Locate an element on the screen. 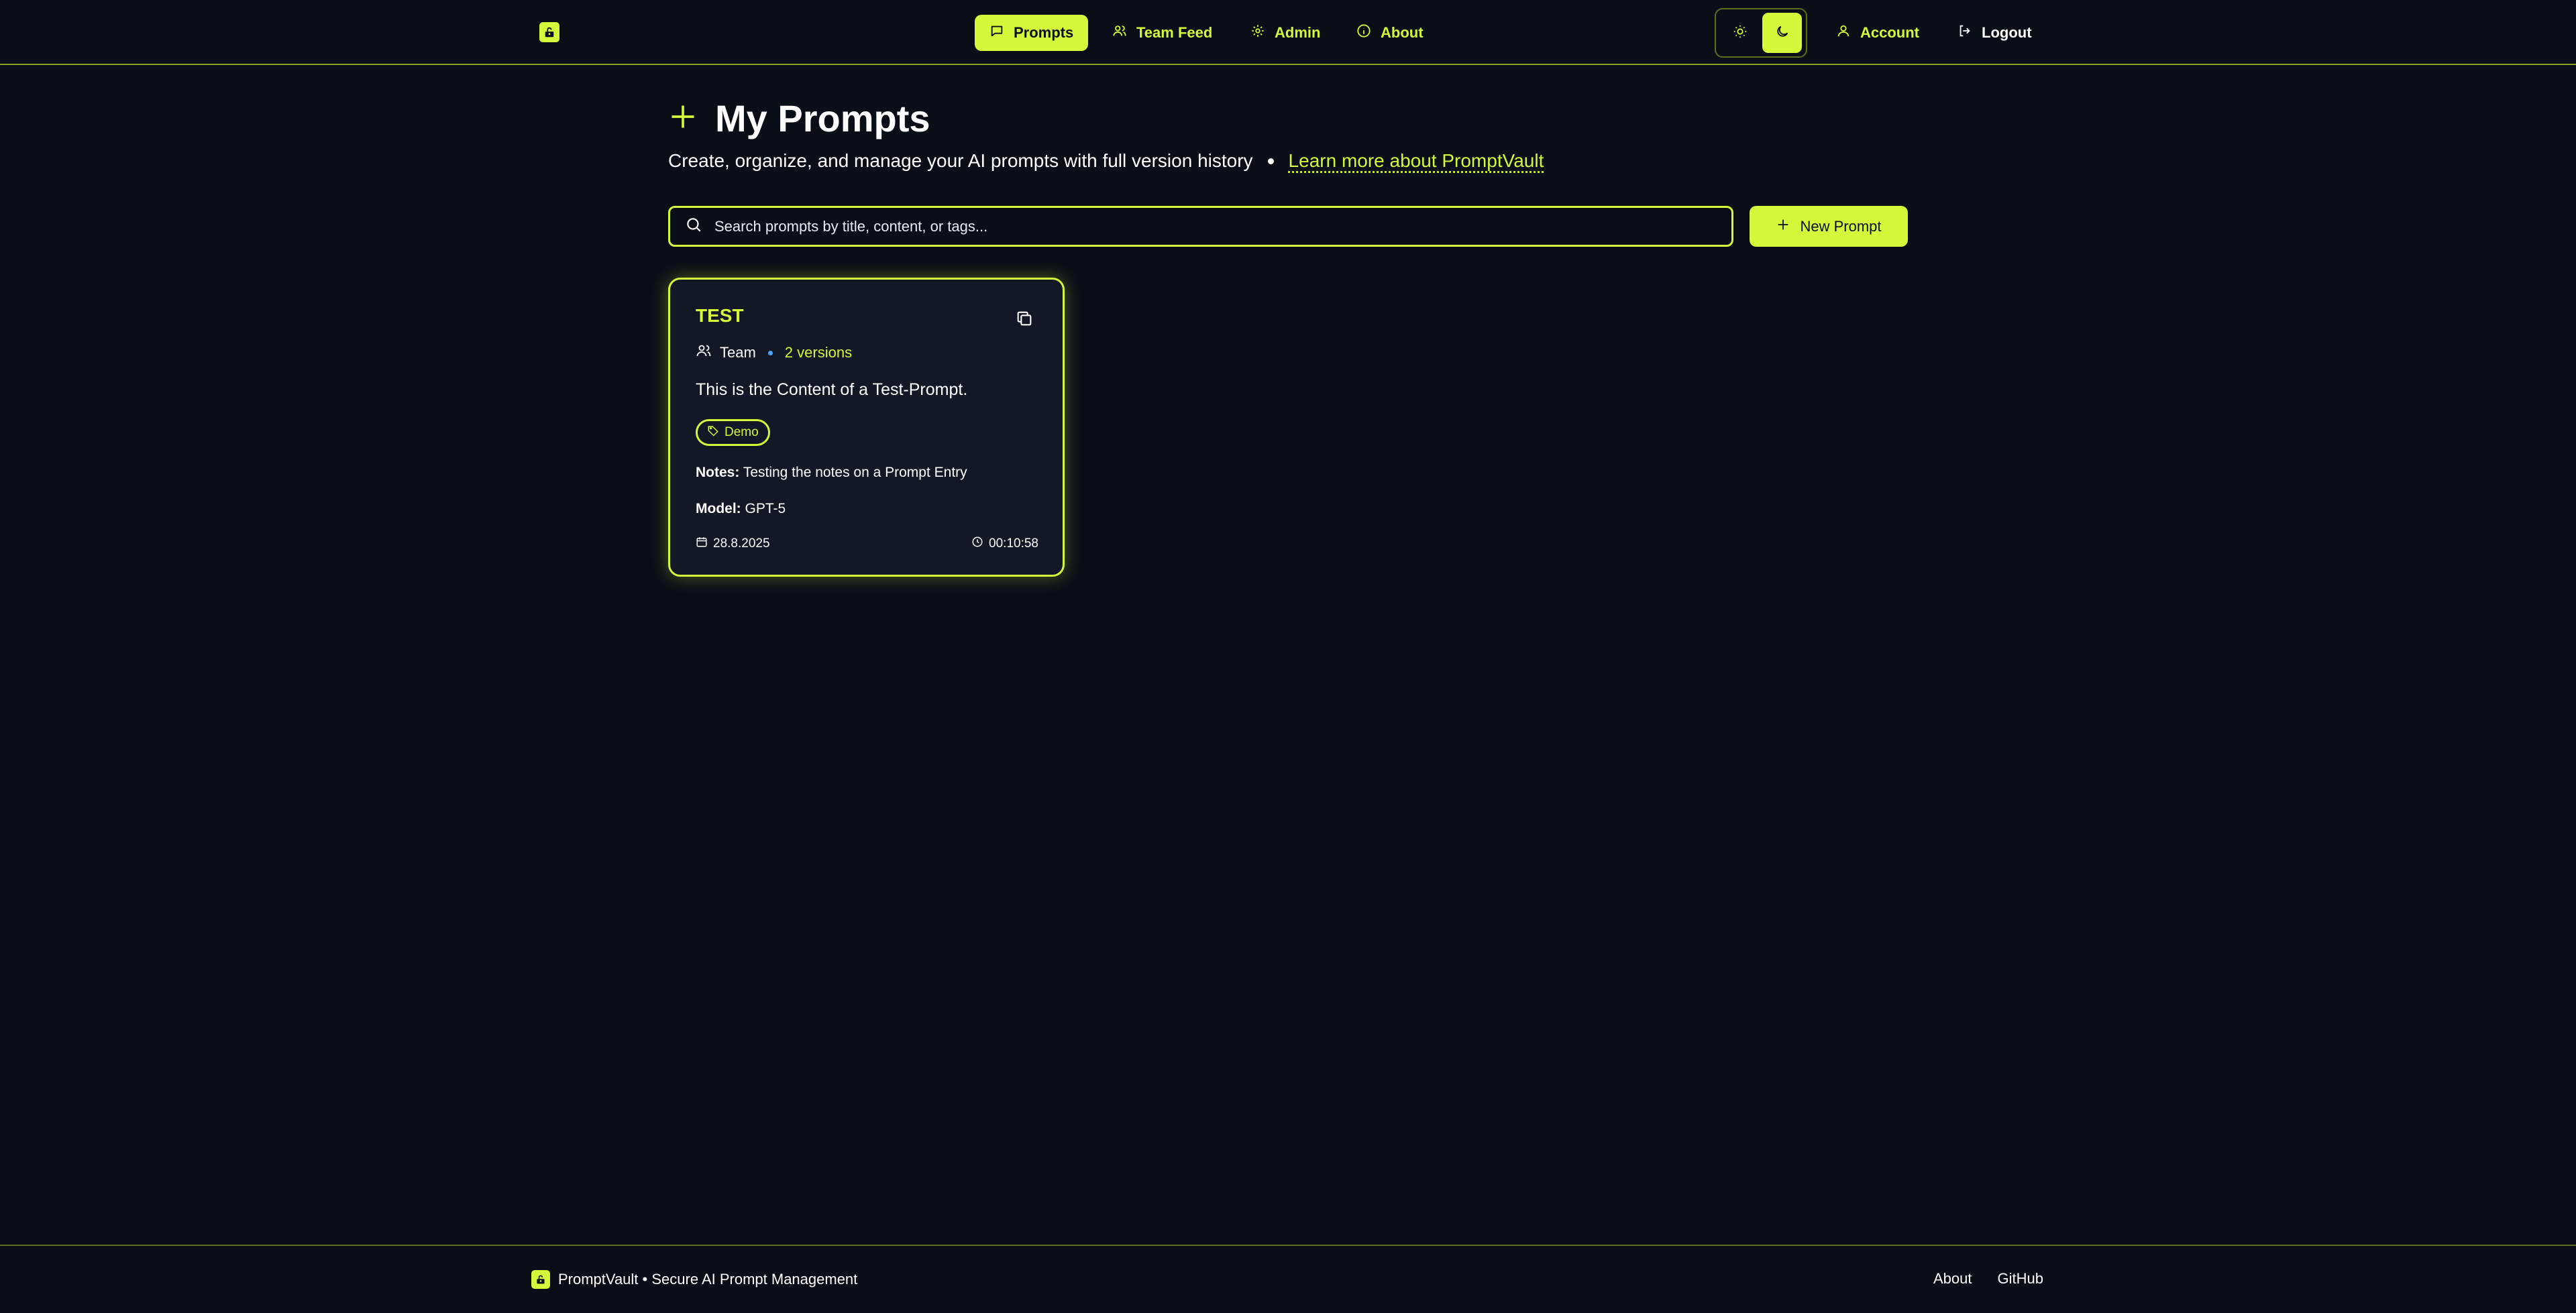 The width and height of the screenshot is (2576, 1313). tag-label: Demo is located at coordinates (741, 432).